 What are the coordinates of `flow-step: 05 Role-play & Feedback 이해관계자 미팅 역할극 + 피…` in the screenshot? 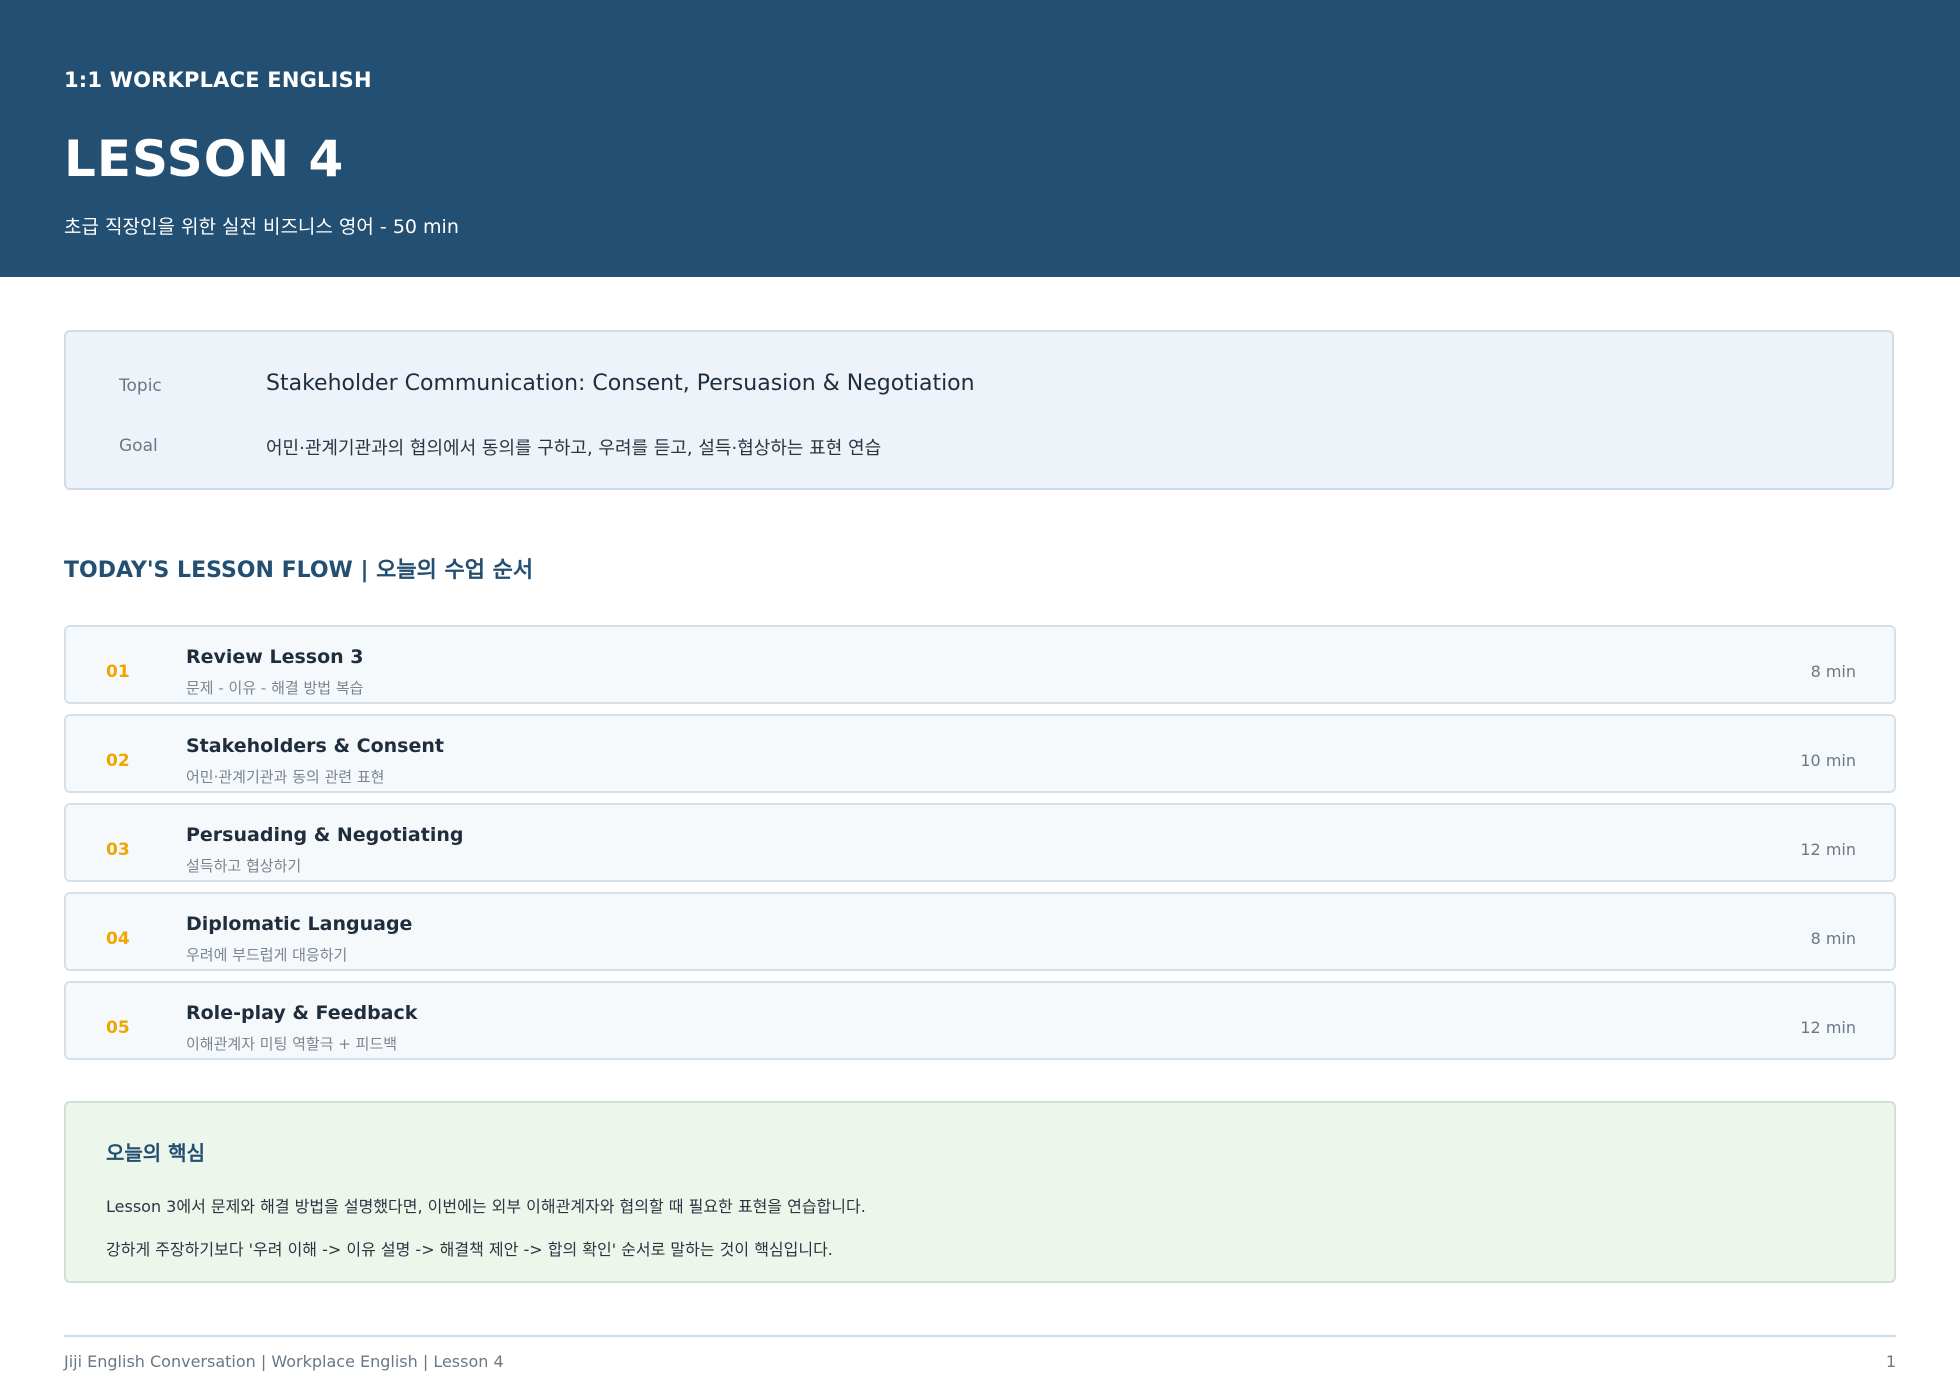 It's located at (980, 1020).